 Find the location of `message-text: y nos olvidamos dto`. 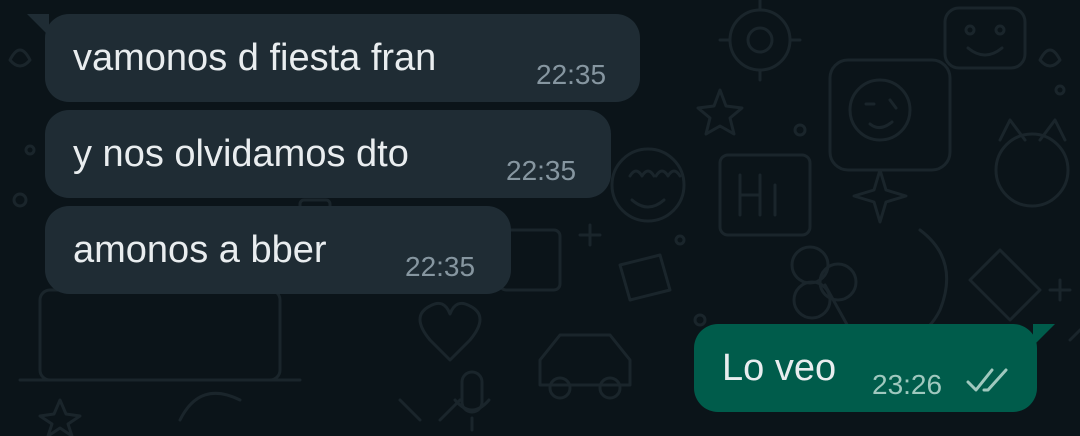

message-text: y nos olvidamos dto is located at coordinates (241, 154).